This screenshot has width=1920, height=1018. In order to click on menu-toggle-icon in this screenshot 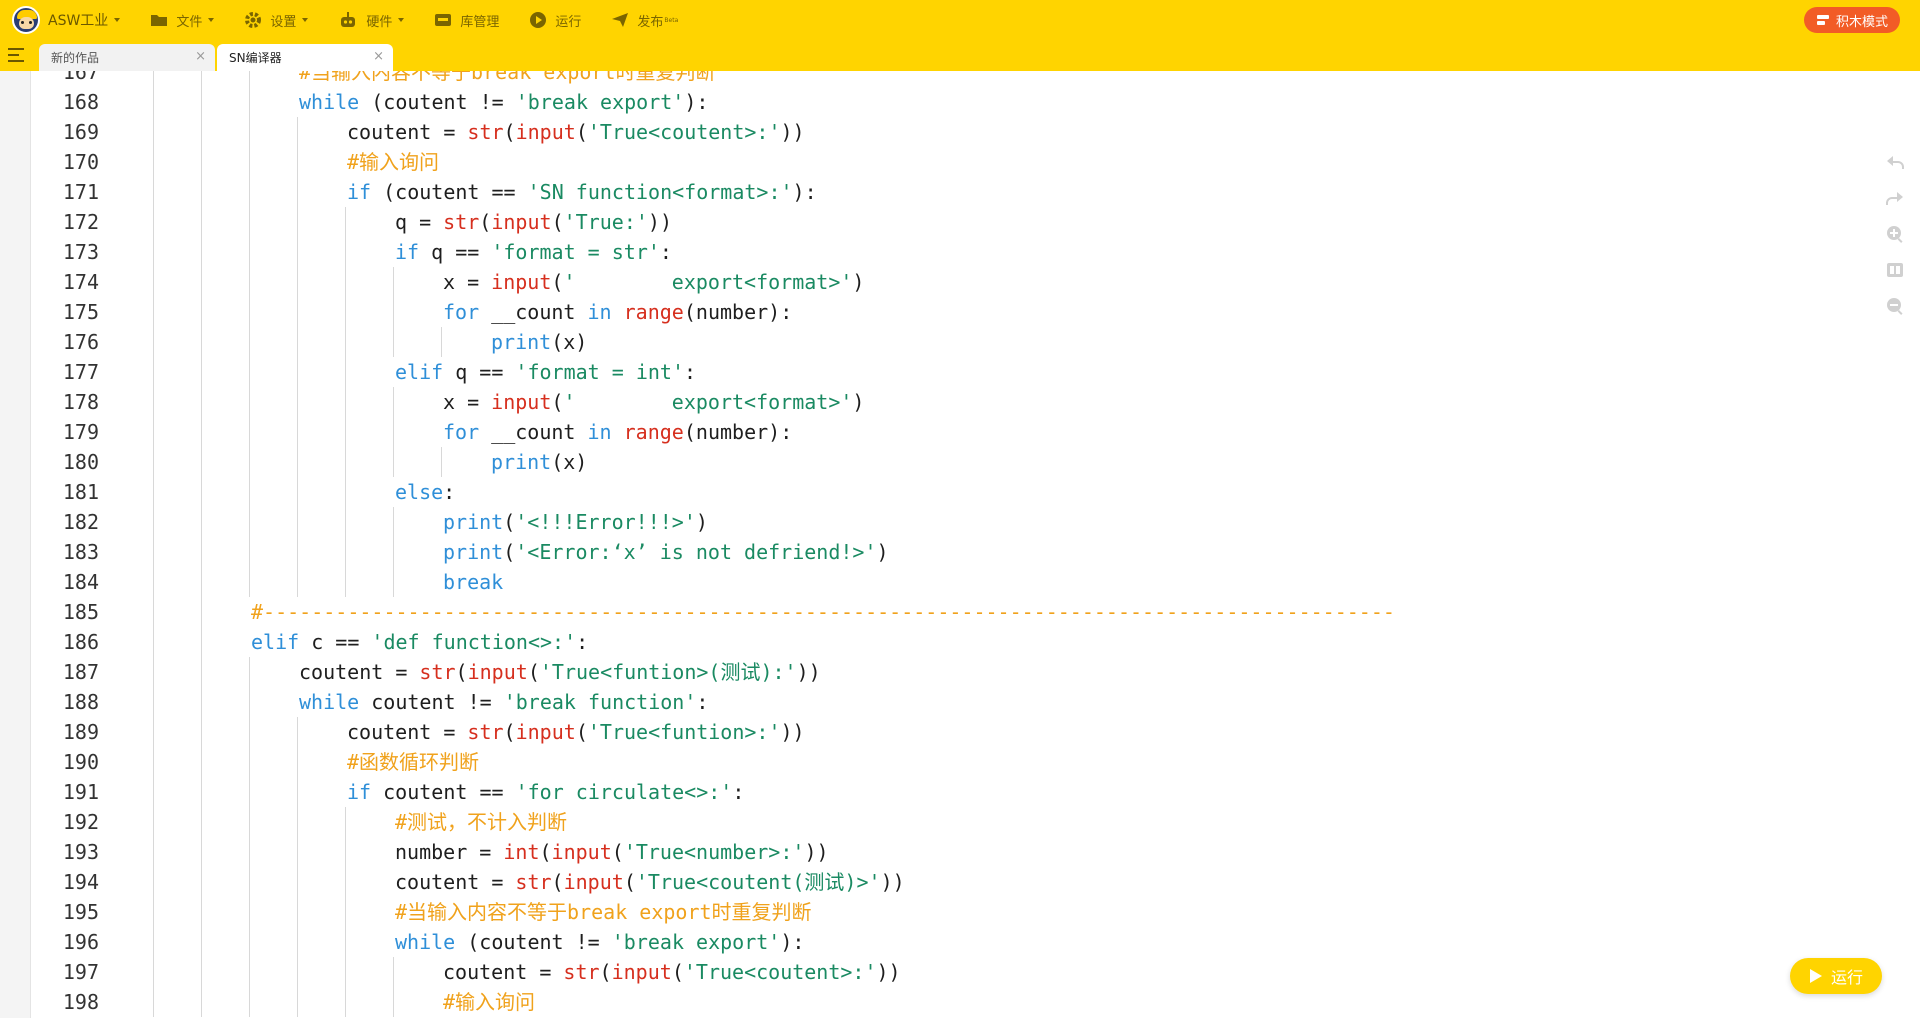, I will do `click(16, 55)`.